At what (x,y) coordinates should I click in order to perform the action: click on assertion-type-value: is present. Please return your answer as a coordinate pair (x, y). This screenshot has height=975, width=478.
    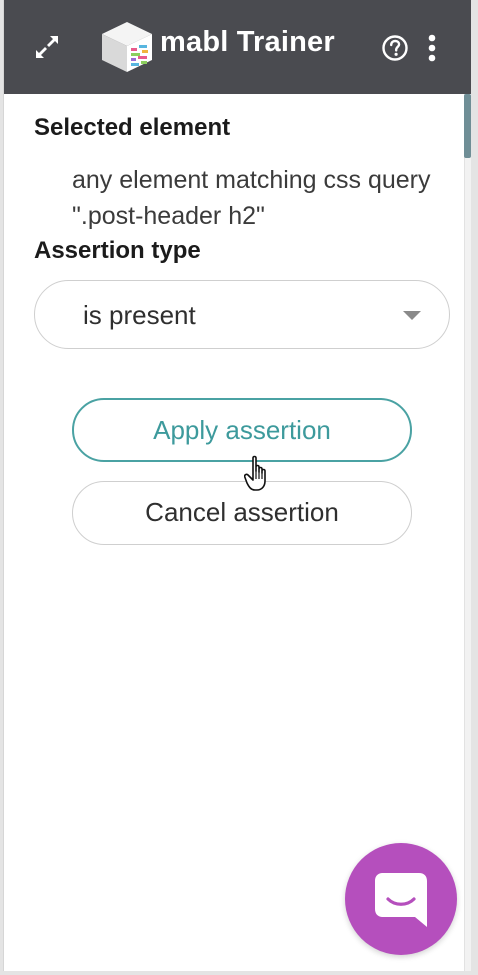
    Looking at the image, I should click on (139, 315).